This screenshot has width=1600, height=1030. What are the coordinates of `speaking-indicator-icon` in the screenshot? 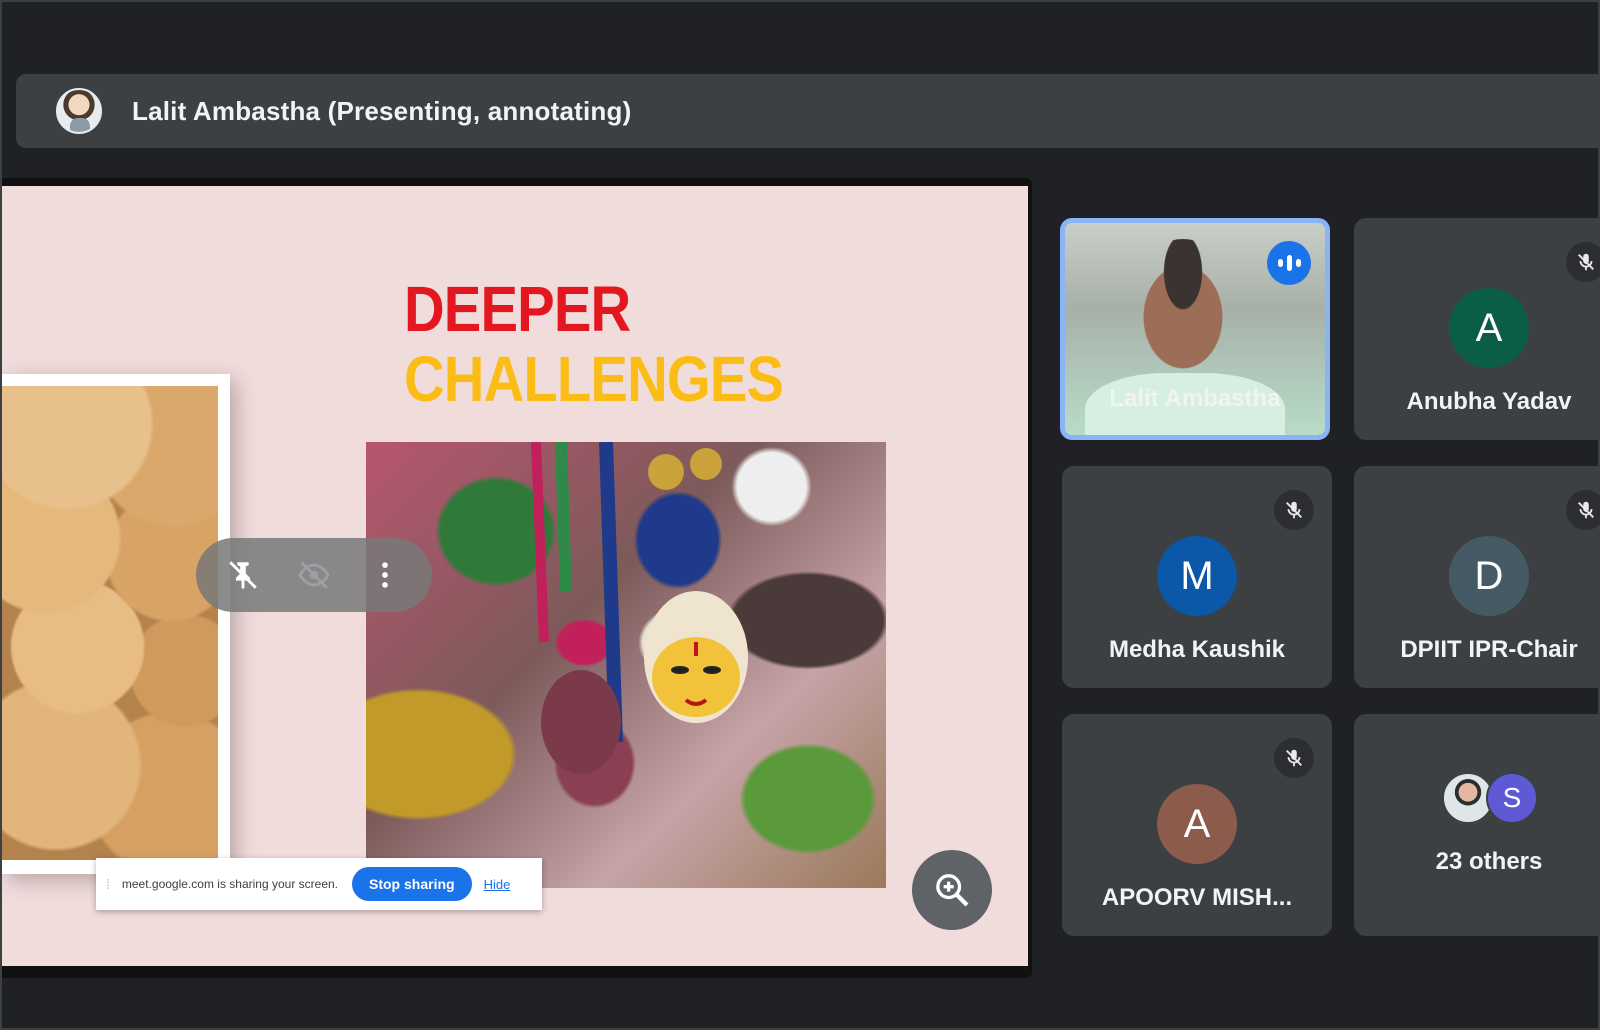 It's located at (1289, 263).